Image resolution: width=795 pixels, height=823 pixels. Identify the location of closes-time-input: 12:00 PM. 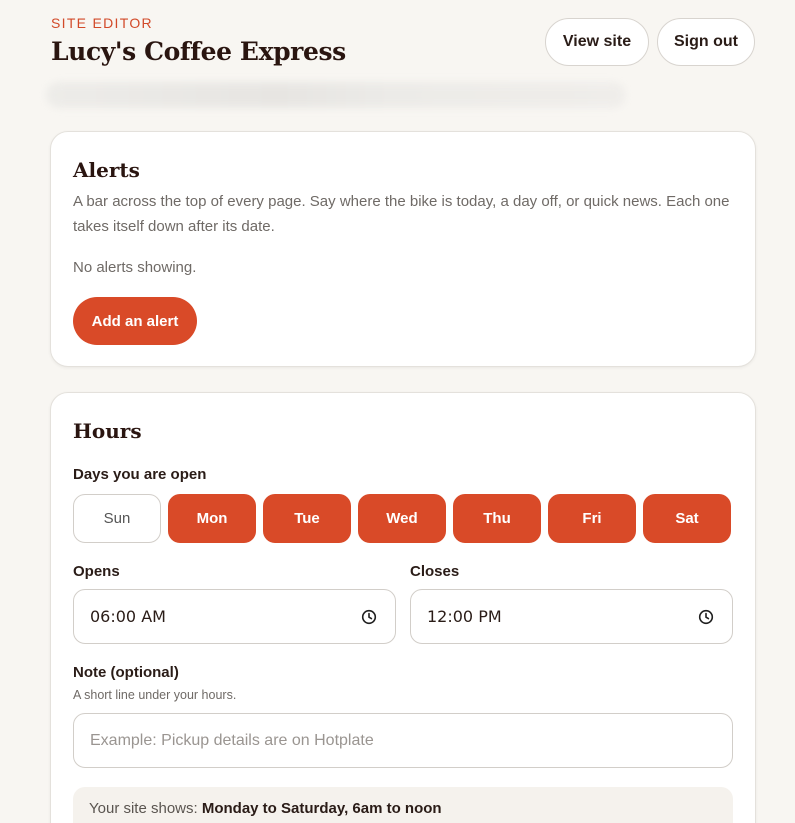
(571, 616).